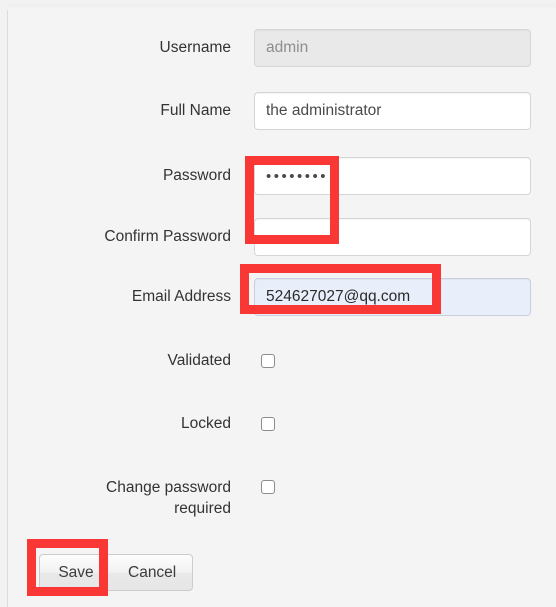 This screenshot has height=607, width=556. I want to click on confirm-password-input, so click(392, 237).